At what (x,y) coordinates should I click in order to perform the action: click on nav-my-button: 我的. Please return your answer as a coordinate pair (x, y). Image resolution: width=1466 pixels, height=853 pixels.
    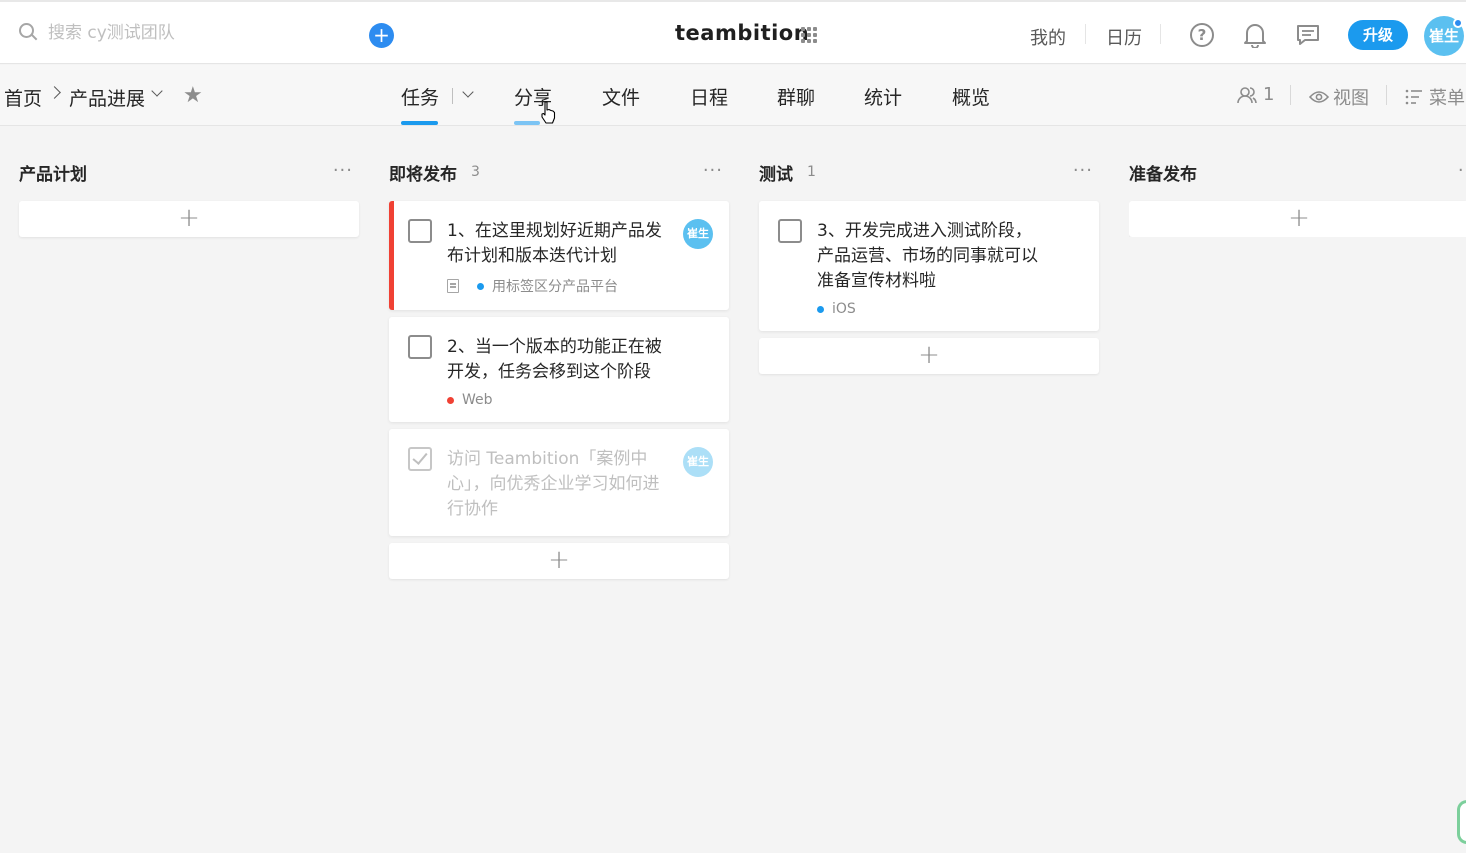
    Looking at the image, I should click on (1048, 37).